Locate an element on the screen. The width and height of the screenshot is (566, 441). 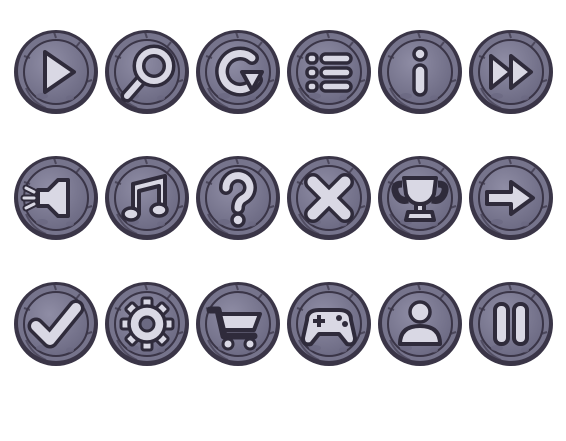
music-button is located at coordinates (147, 198).